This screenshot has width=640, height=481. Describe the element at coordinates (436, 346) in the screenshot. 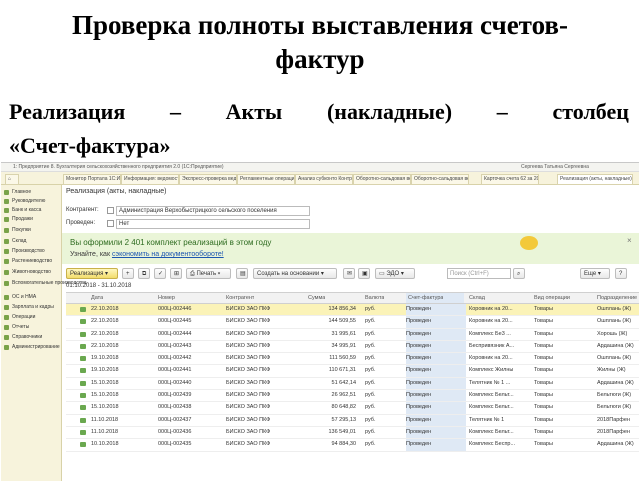

I see `table-cell: Проведен` at that location.